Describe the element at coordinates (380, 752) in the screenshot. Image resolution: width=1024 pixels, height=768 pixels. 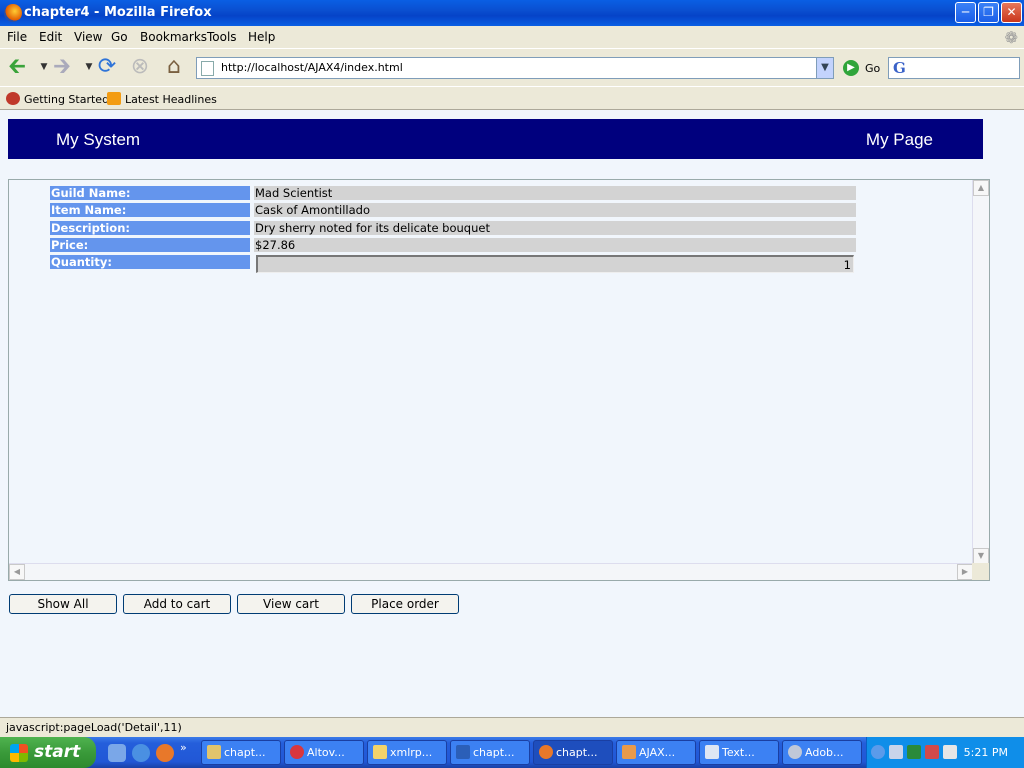
I see `folder-icon` at that location.